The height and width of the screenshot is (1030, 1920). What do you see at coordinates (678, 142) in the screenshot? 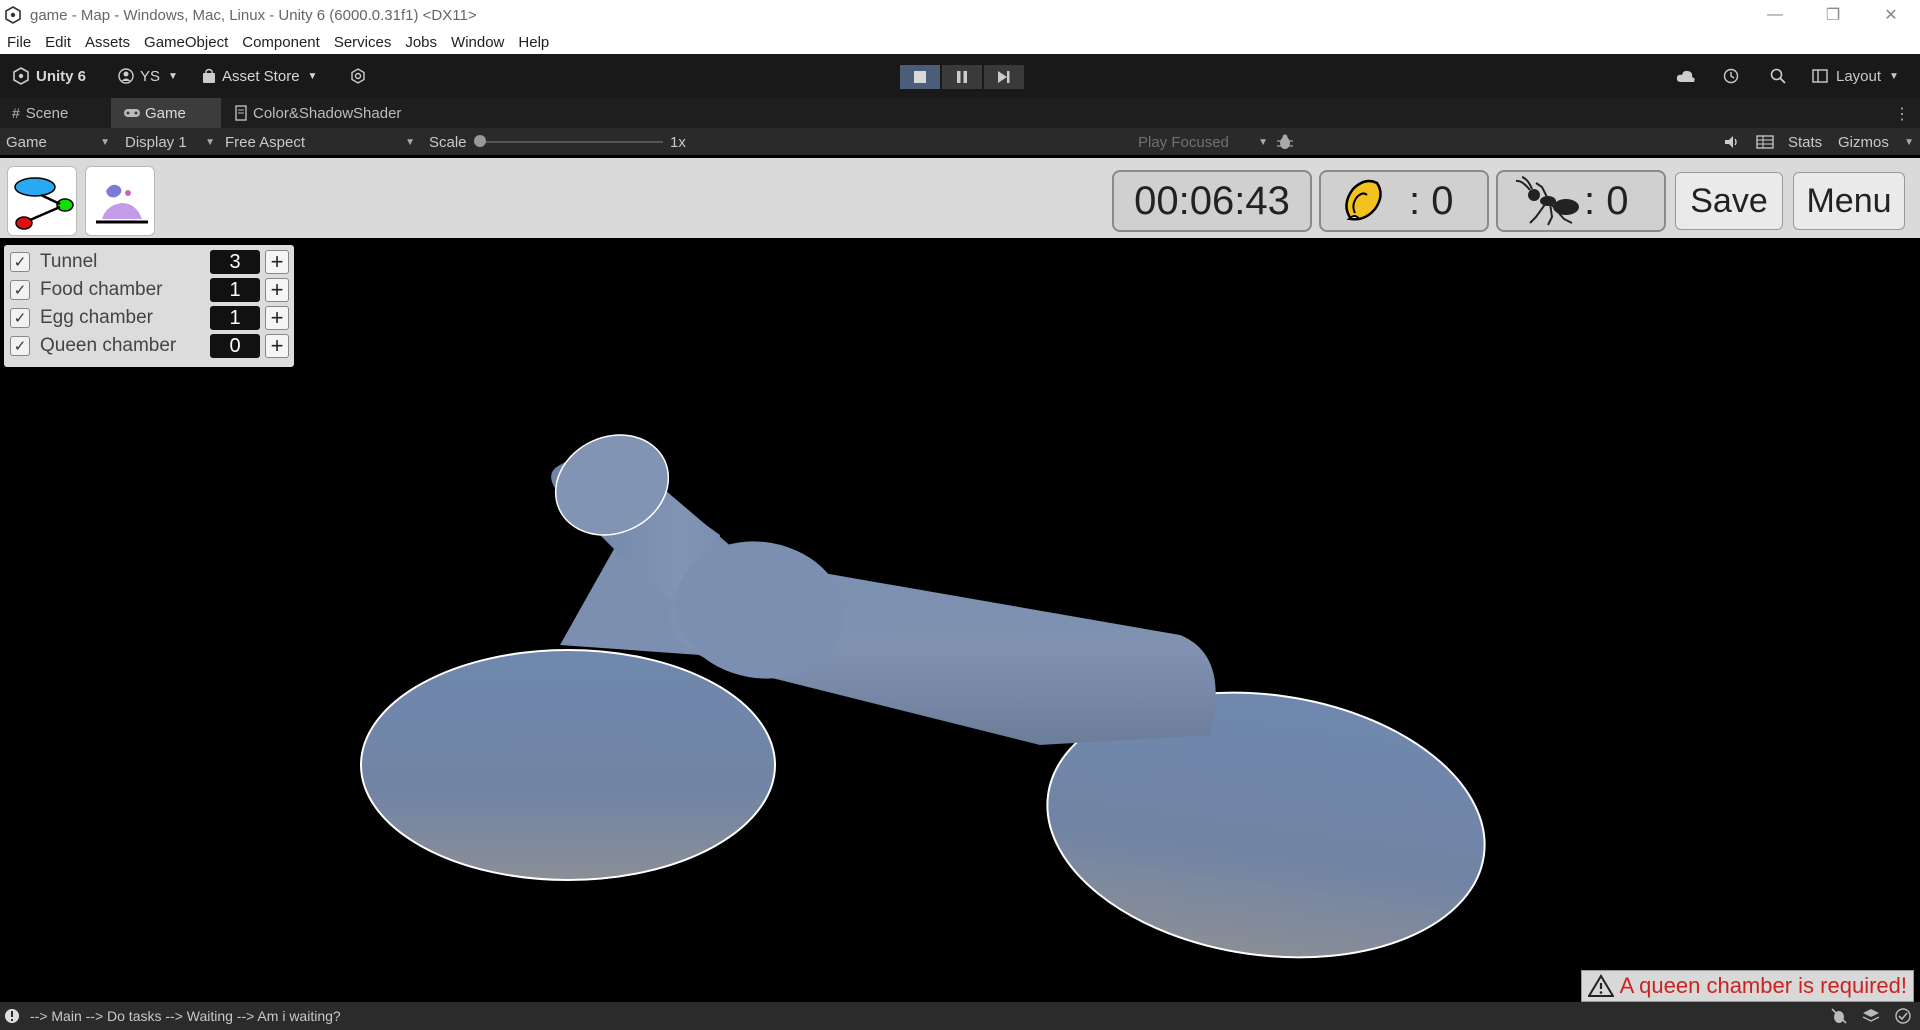
I see `scale-value: 1x` at bounding box center [678, 142].